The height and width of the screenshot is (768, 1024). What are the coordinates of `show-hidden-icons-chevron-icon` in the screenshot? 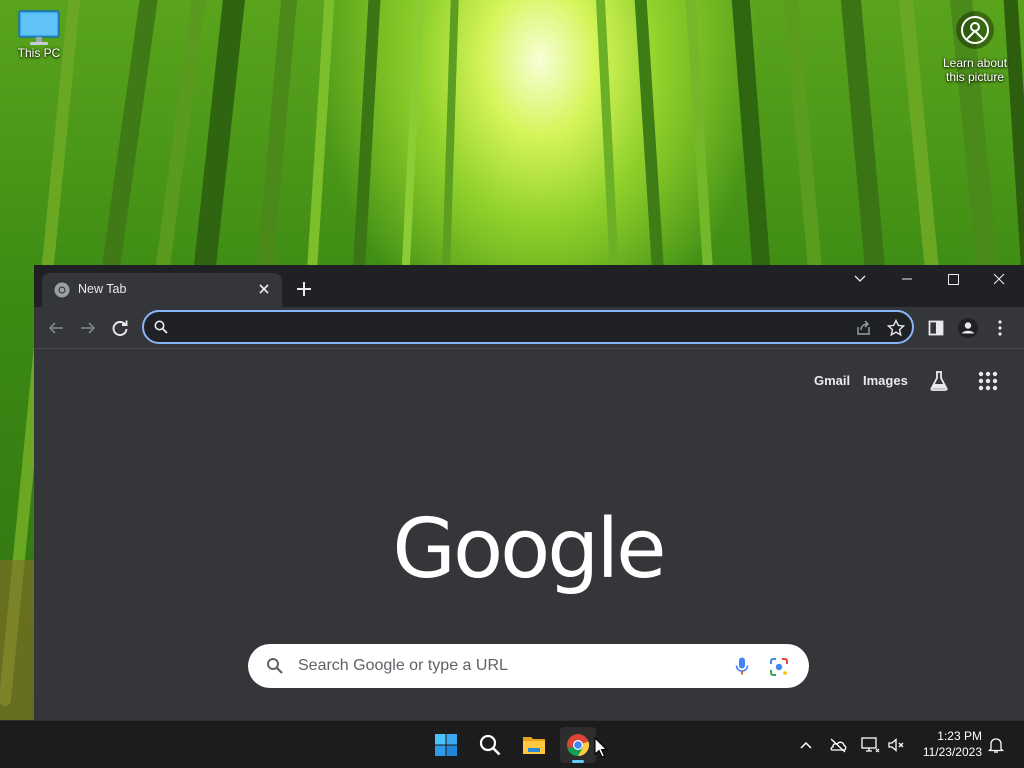 It's located at (806, 745).